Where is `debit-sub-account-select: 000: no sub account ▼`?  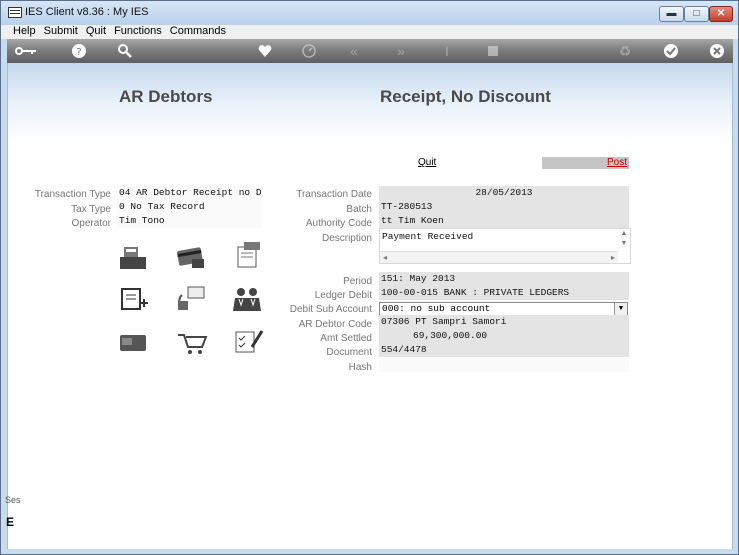
debit-sub-account-select: 000: no sub account ▼ is located at coordinates (503, 309).